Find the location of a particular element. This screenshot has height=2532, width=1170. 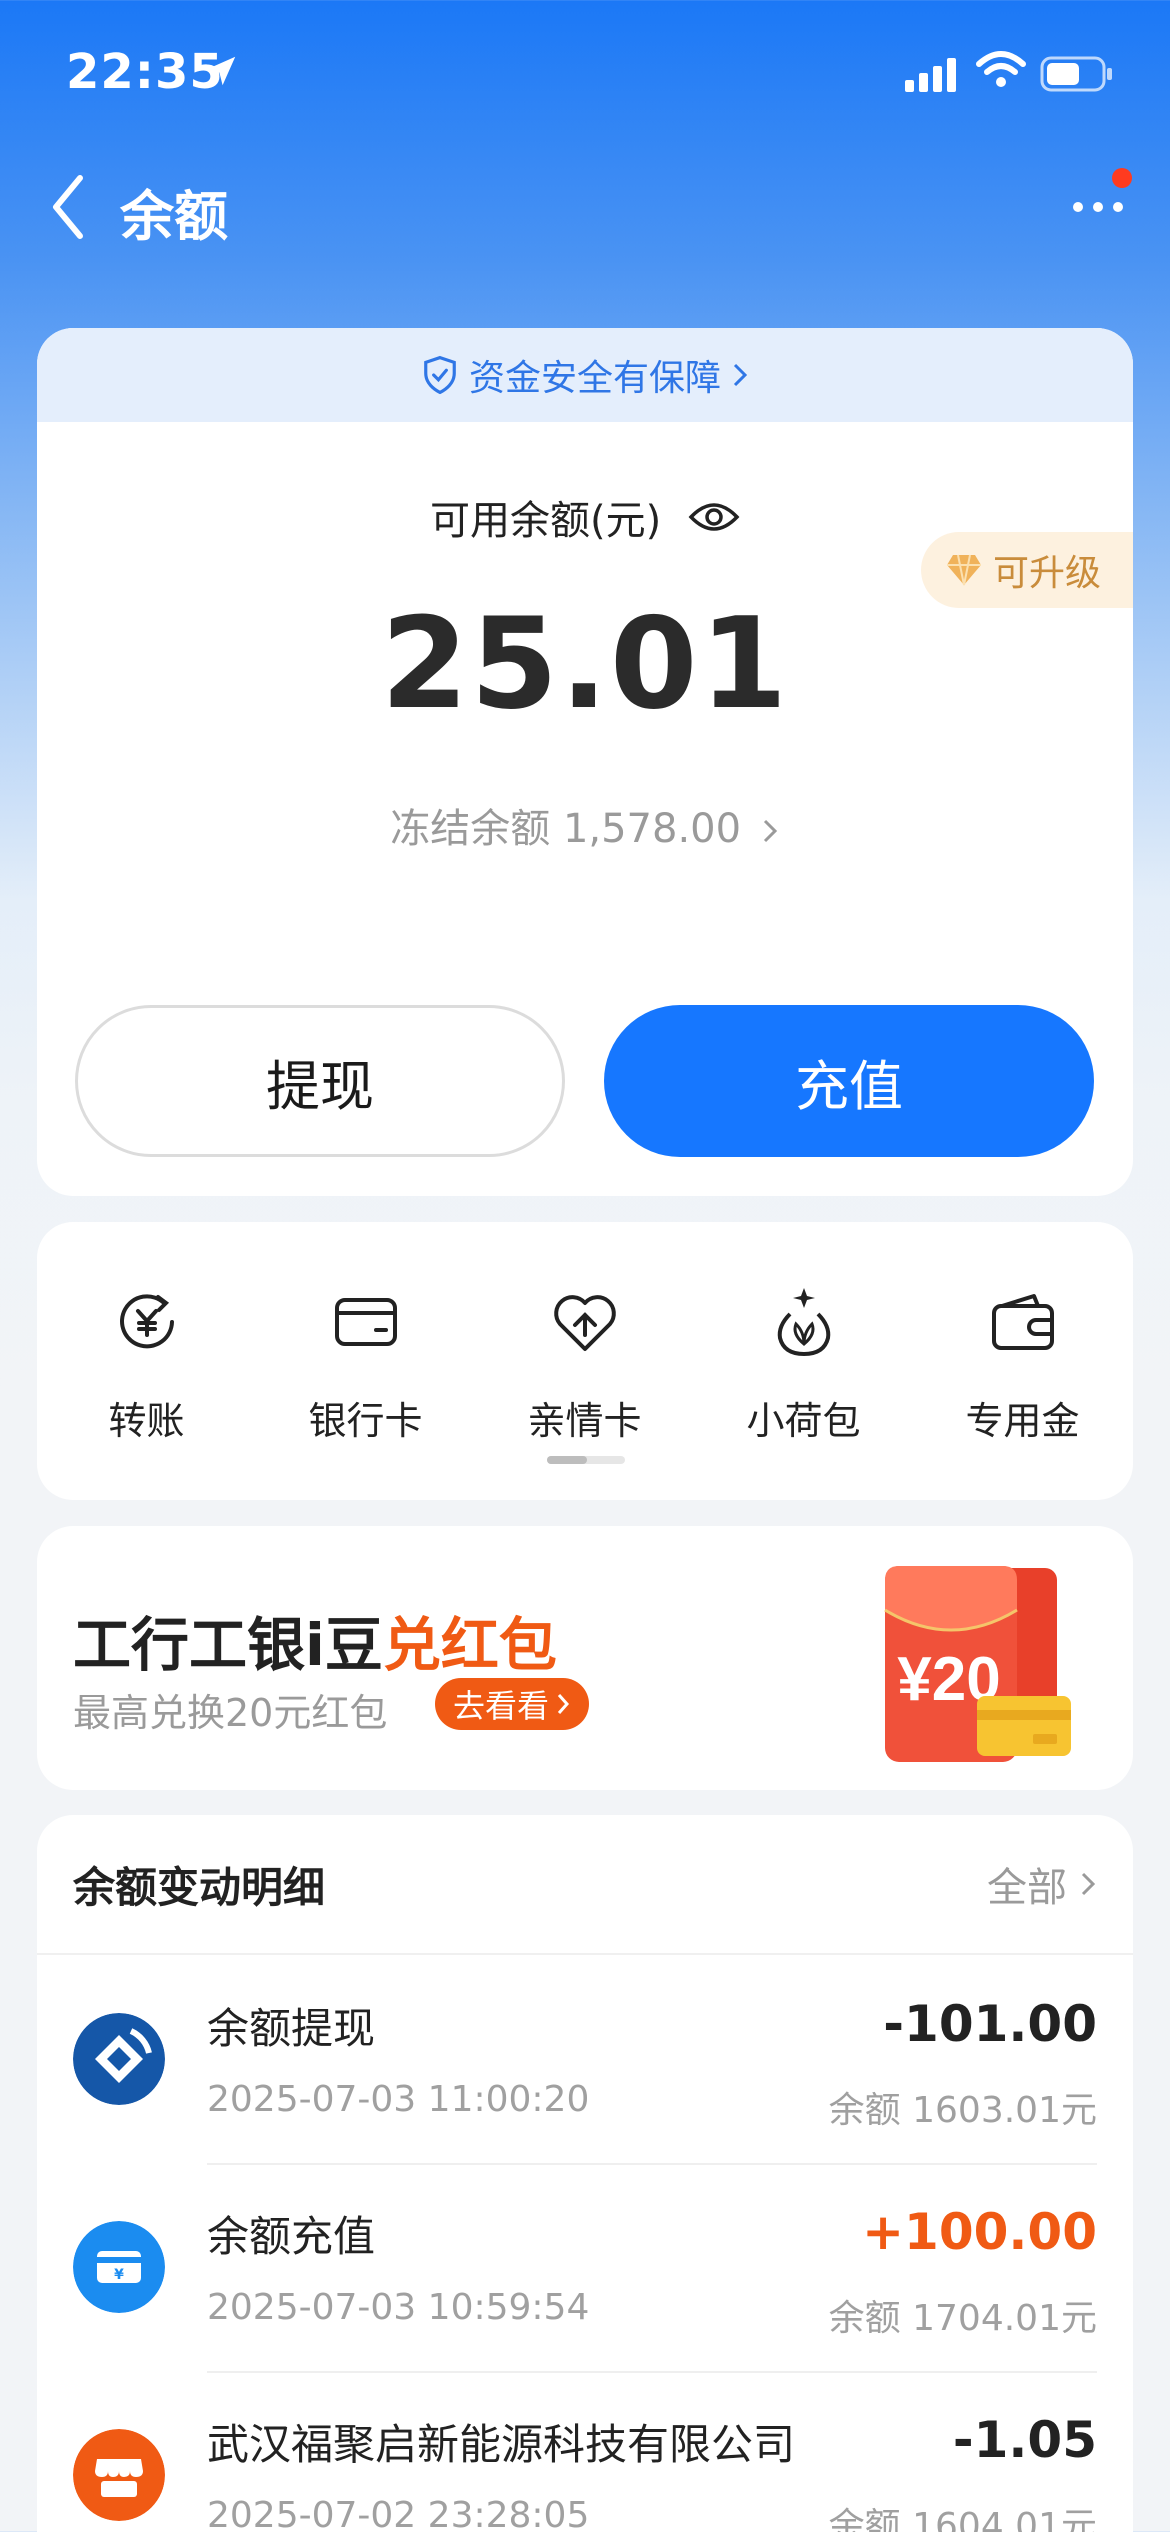

transaction-date: 2025-07-03 11:00:20 is located at coordinates (398, 2099).